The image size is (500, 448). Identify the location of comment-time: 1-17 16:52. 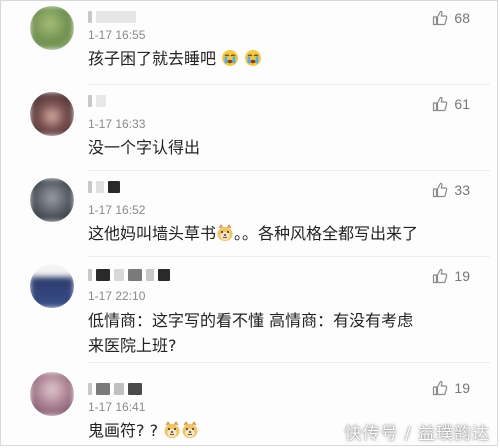
(117, 210).